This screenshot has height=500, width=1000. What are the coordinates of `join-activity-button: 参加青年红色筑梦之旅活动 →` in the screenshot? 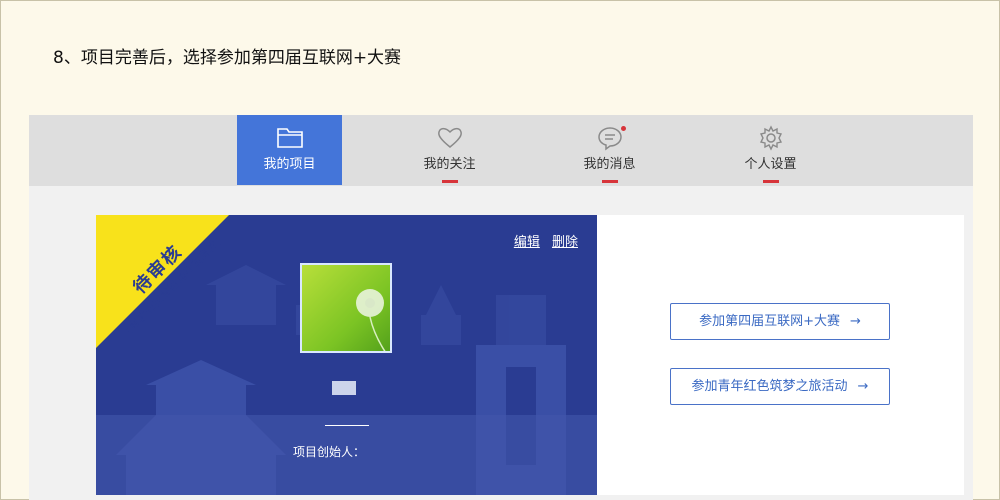 It's located at (780, 386).